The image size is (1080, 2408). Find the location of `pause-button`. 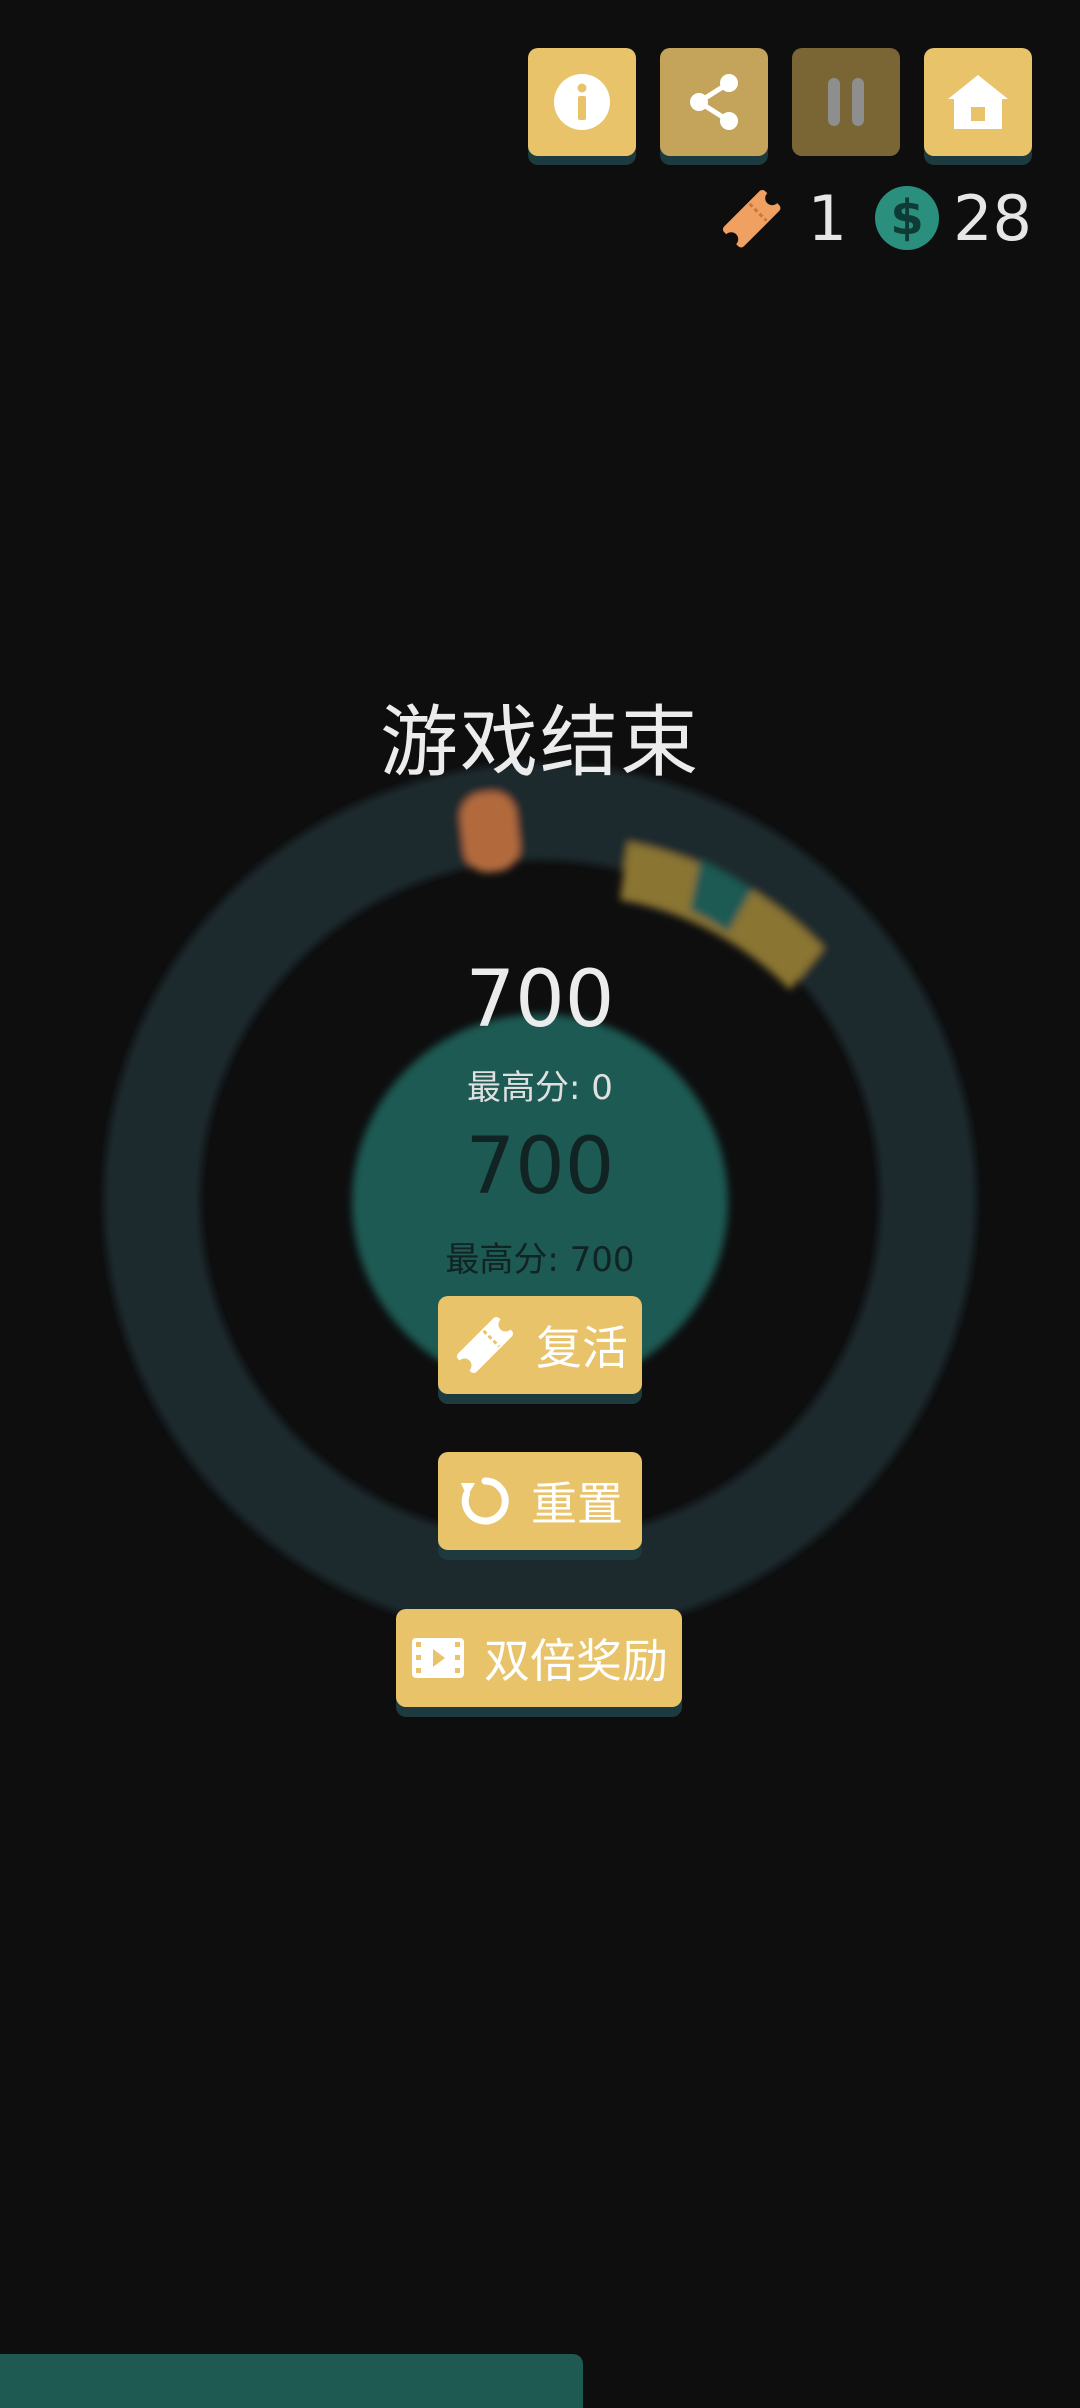

pause-button is located at coordinates (846, 102).